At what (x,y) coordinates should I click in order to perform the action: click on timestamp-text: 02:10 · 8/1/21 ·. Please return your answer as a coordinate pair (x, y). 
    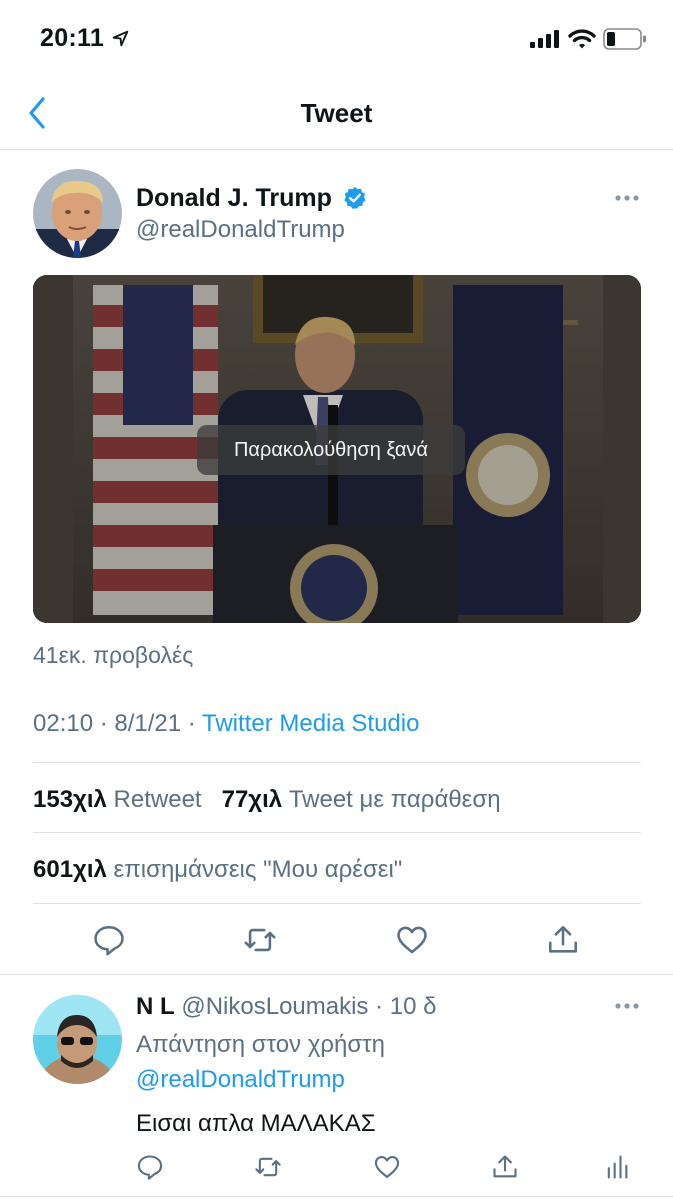
    Looking at the image, I should click on (118, 723).